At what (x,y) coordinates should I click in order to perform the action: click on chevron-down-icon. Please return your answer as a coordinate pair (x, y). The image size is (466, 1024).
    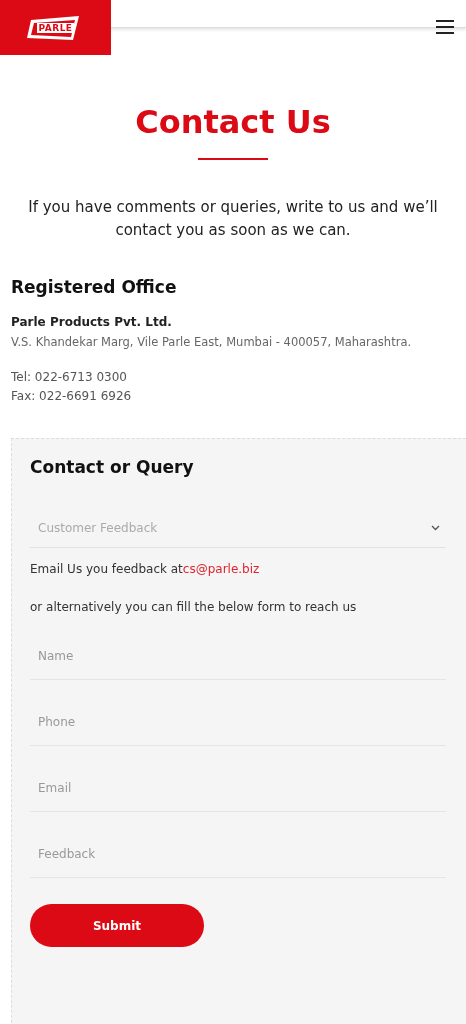
    Looking at the image, I should click on (435, 528).